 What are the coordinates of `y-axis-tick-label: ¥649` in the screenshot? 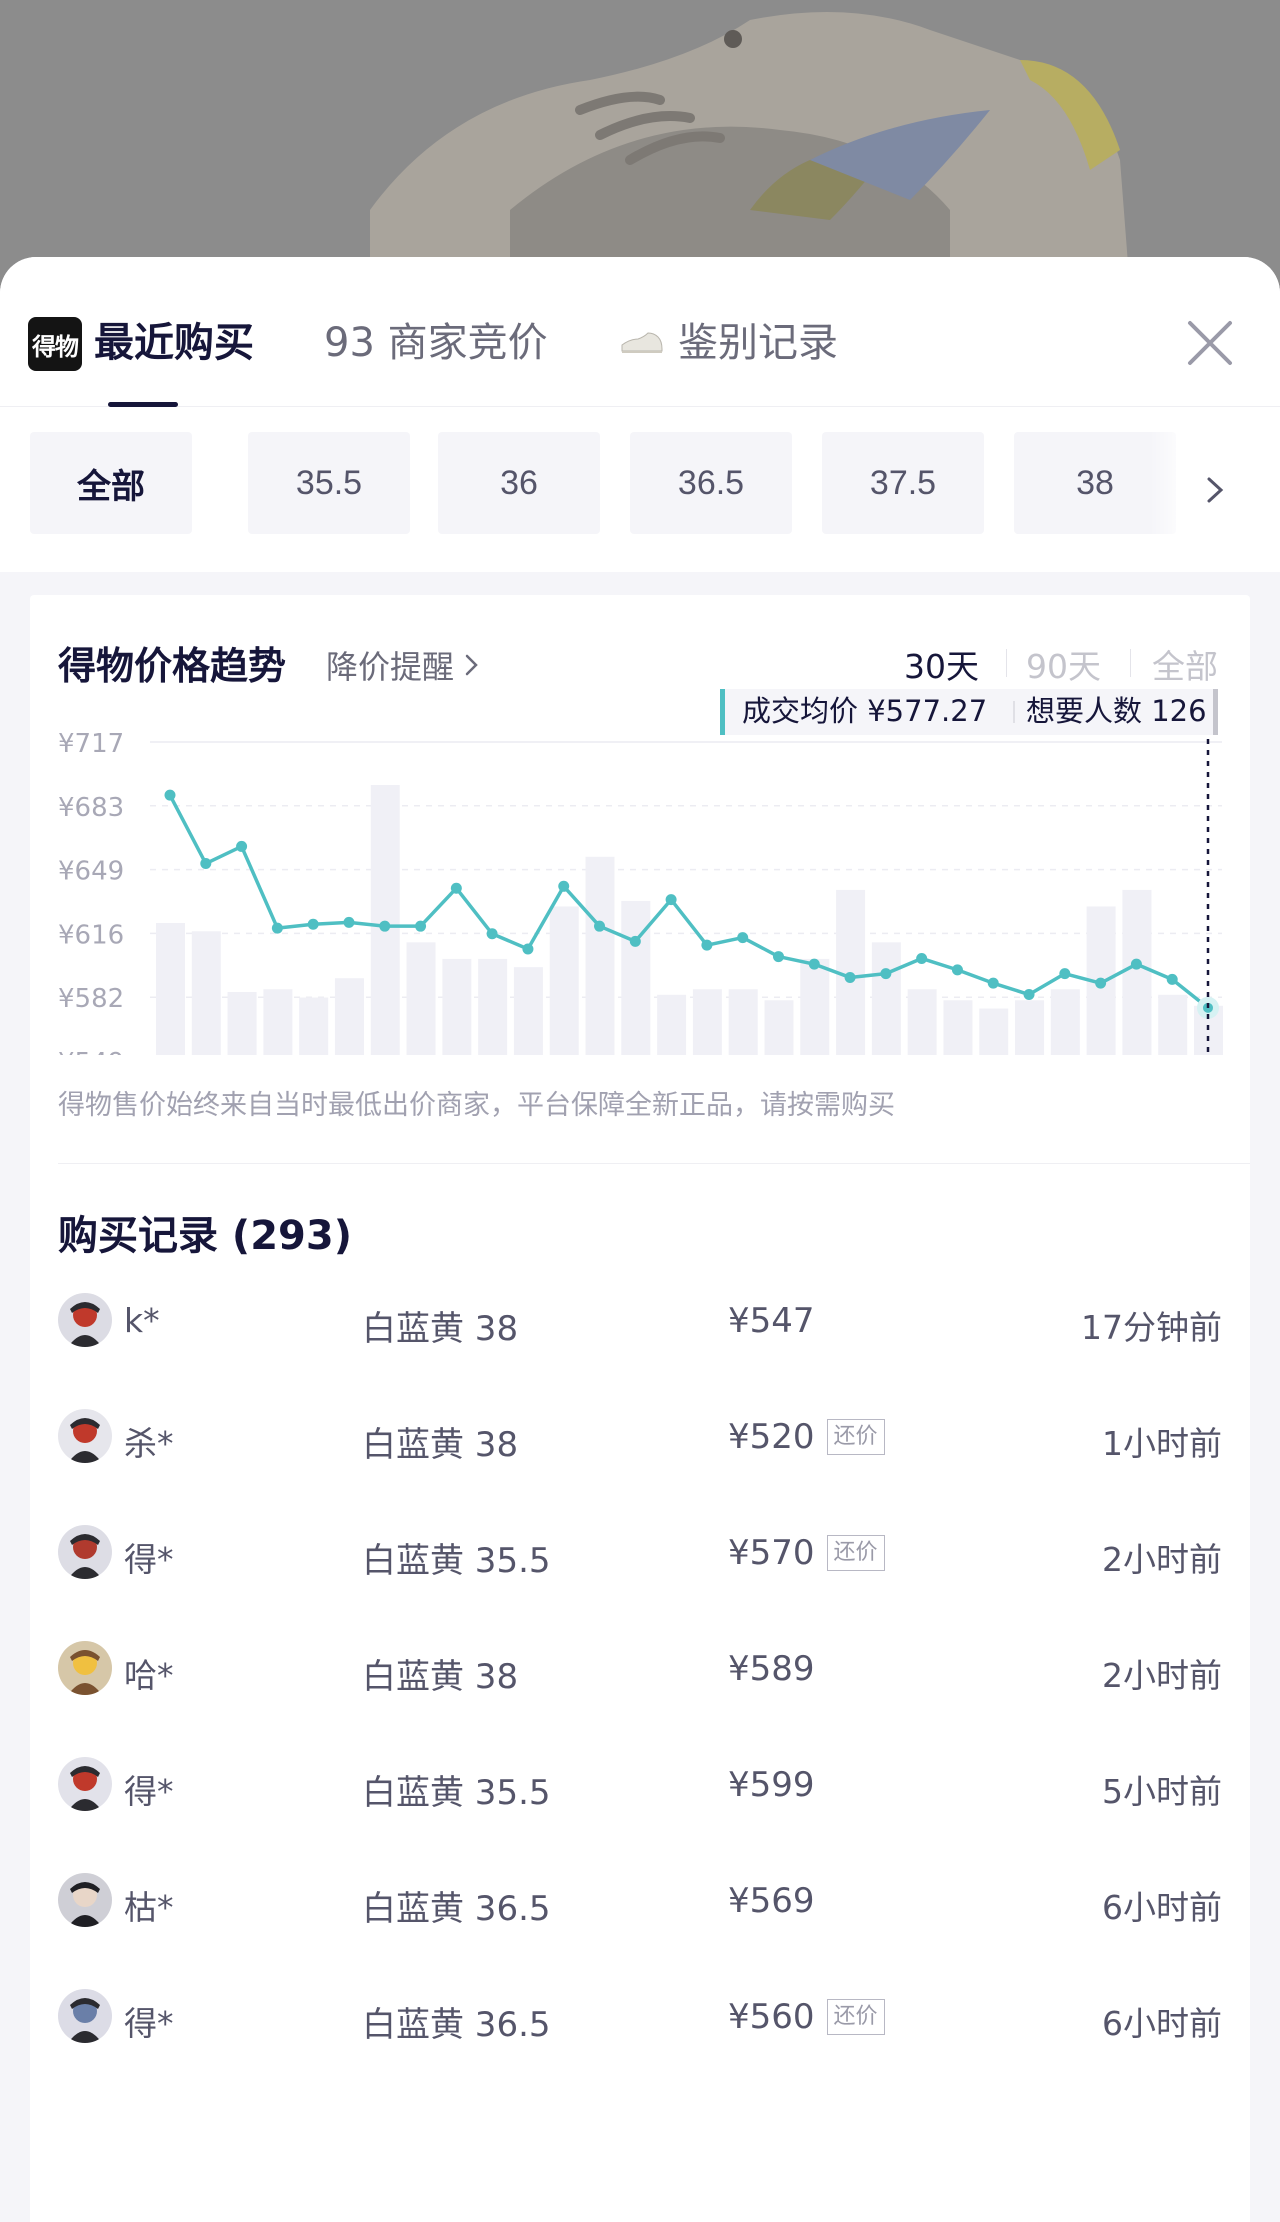 It's located at (91, 872).